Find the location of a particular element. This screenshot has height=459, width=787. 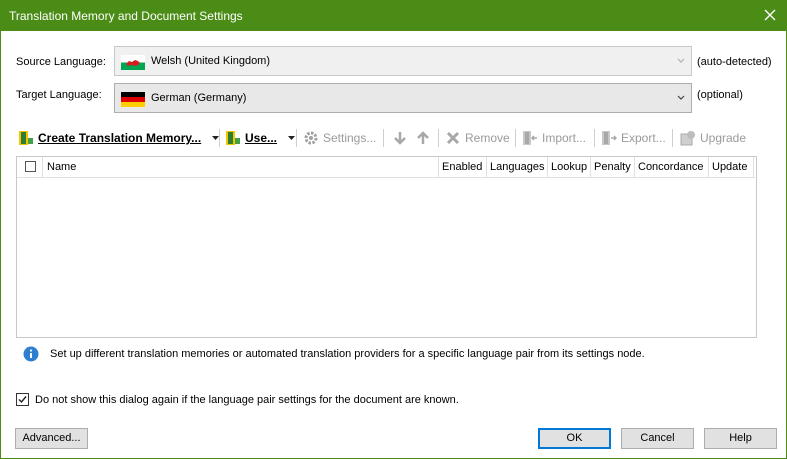

upgrade-label: Upgrade is located at coordinates (723, 138).